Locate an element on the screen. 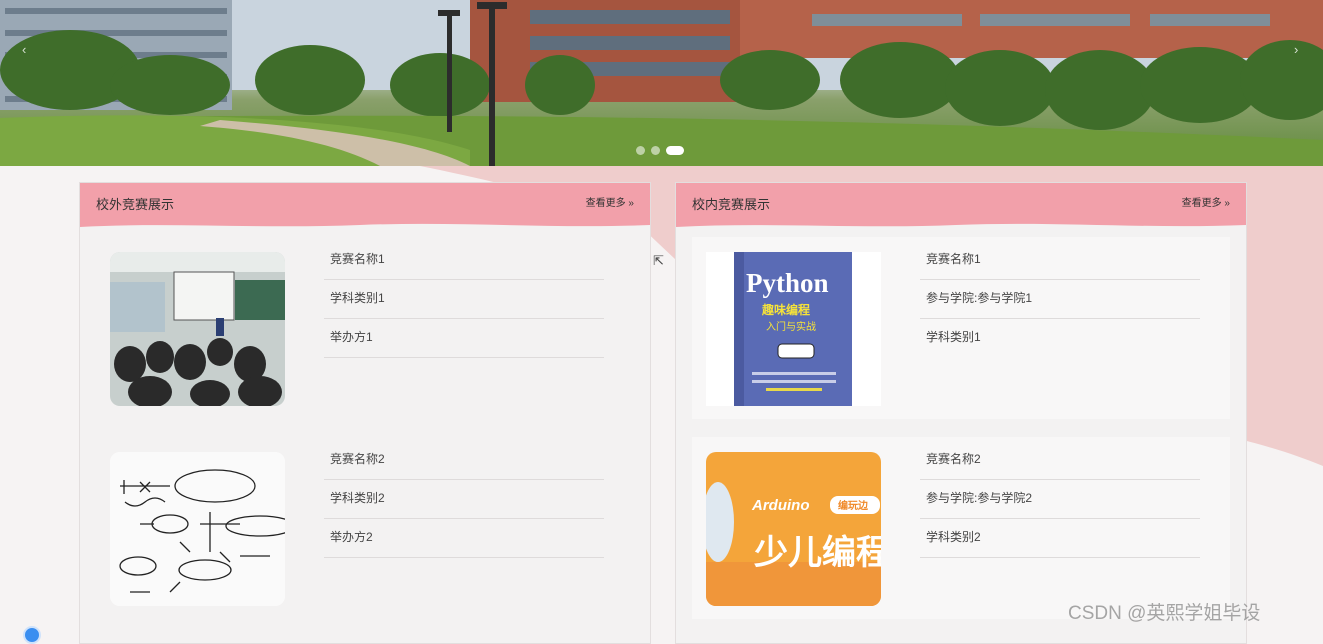 The height and width of the screenshot is (644, 1323). competition-info: 竞赛名称2 学科类别2 举办方2 is located at coordinates (464, 499).